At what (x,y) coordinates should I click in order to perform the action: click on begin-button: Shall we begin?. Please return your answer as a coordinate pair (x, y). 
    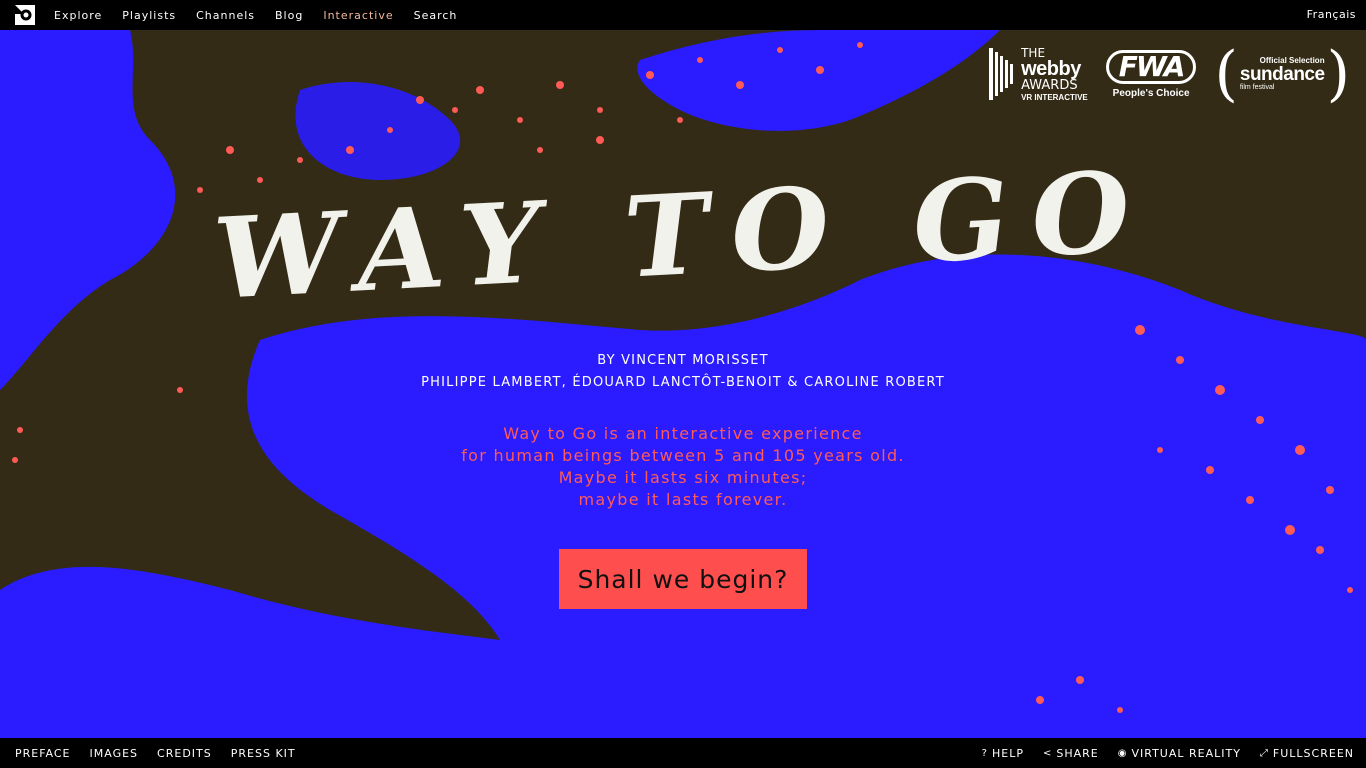
    Looking at the image, I should click on (683, 579).